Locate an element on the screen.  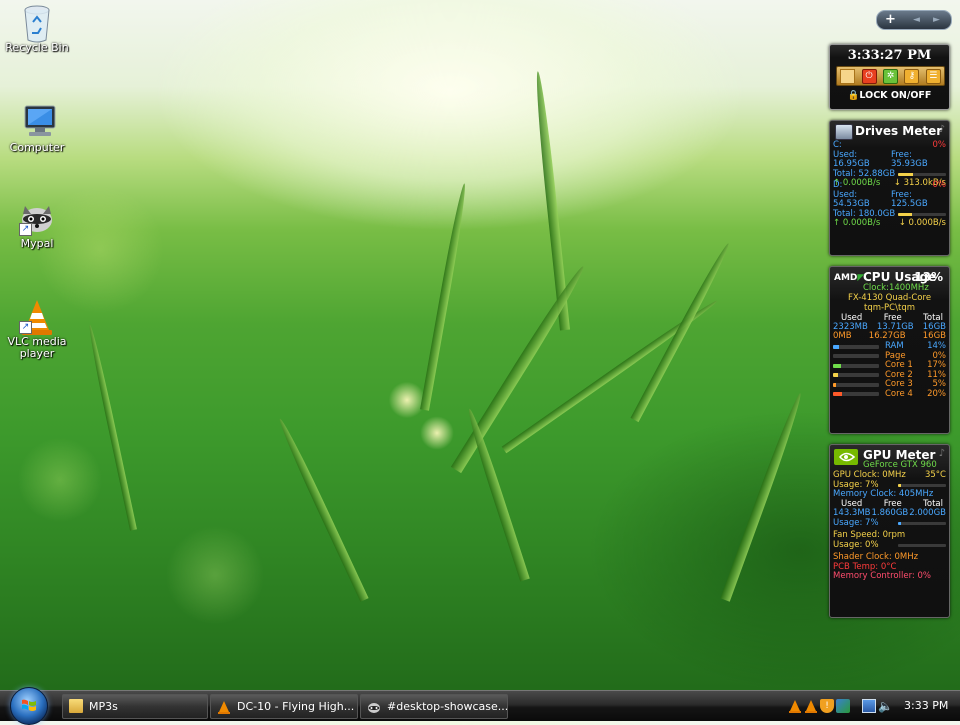
key-button: ⚷ is located at coordinates (912, 76).